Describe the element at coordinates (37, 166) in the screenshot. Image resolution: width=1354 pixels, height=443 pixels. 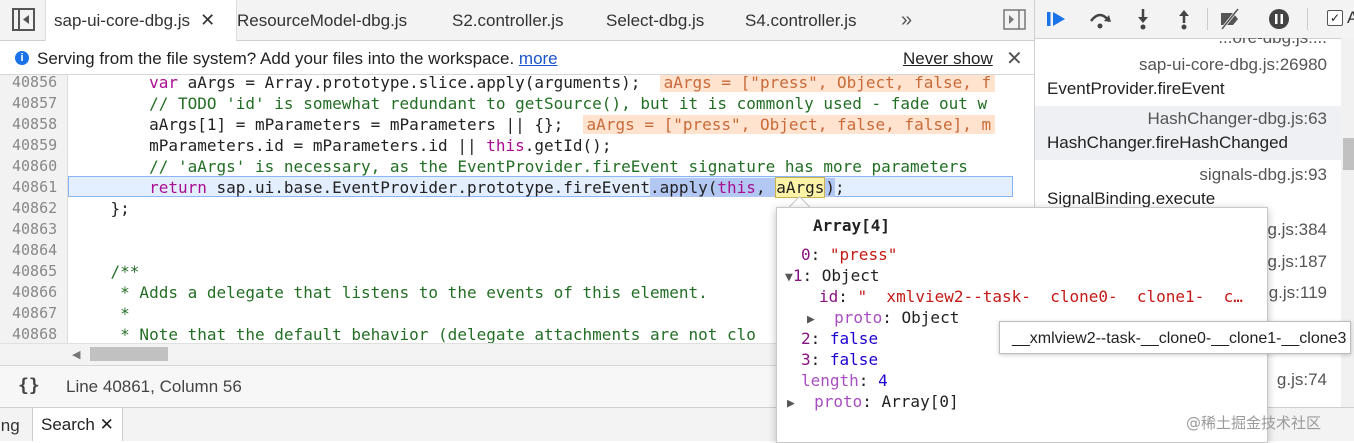
I see `line-number: 40860` at that location.